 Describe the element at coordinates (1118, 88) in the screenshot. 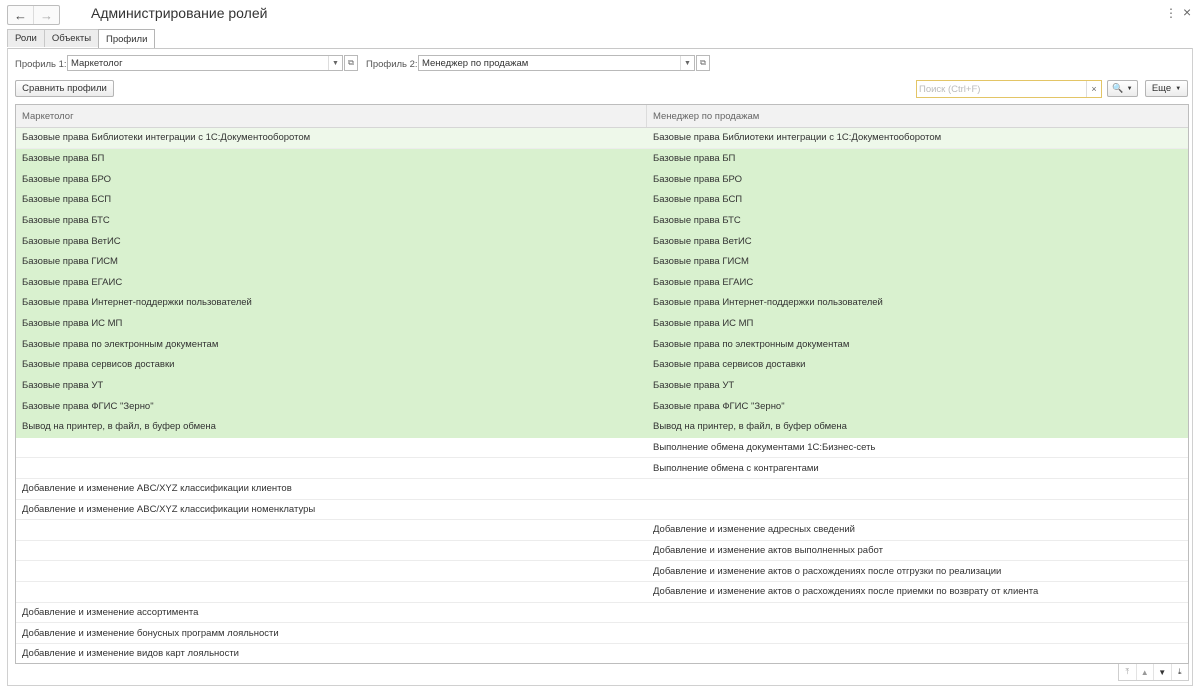

I see `search-icon: 🔍` at that location.